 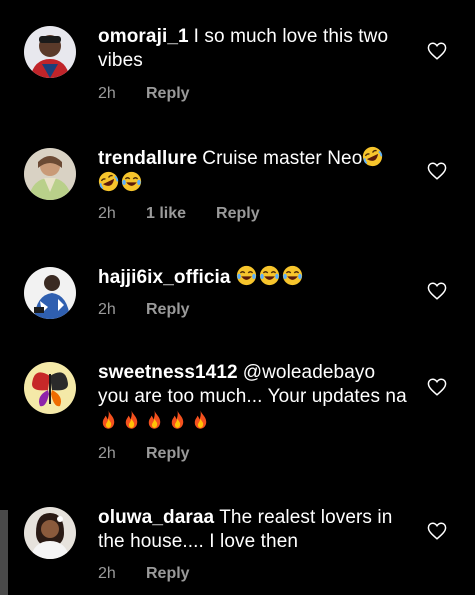 I want to click on comment-body: hajji6ix_officia, so click(x=253, y=277).